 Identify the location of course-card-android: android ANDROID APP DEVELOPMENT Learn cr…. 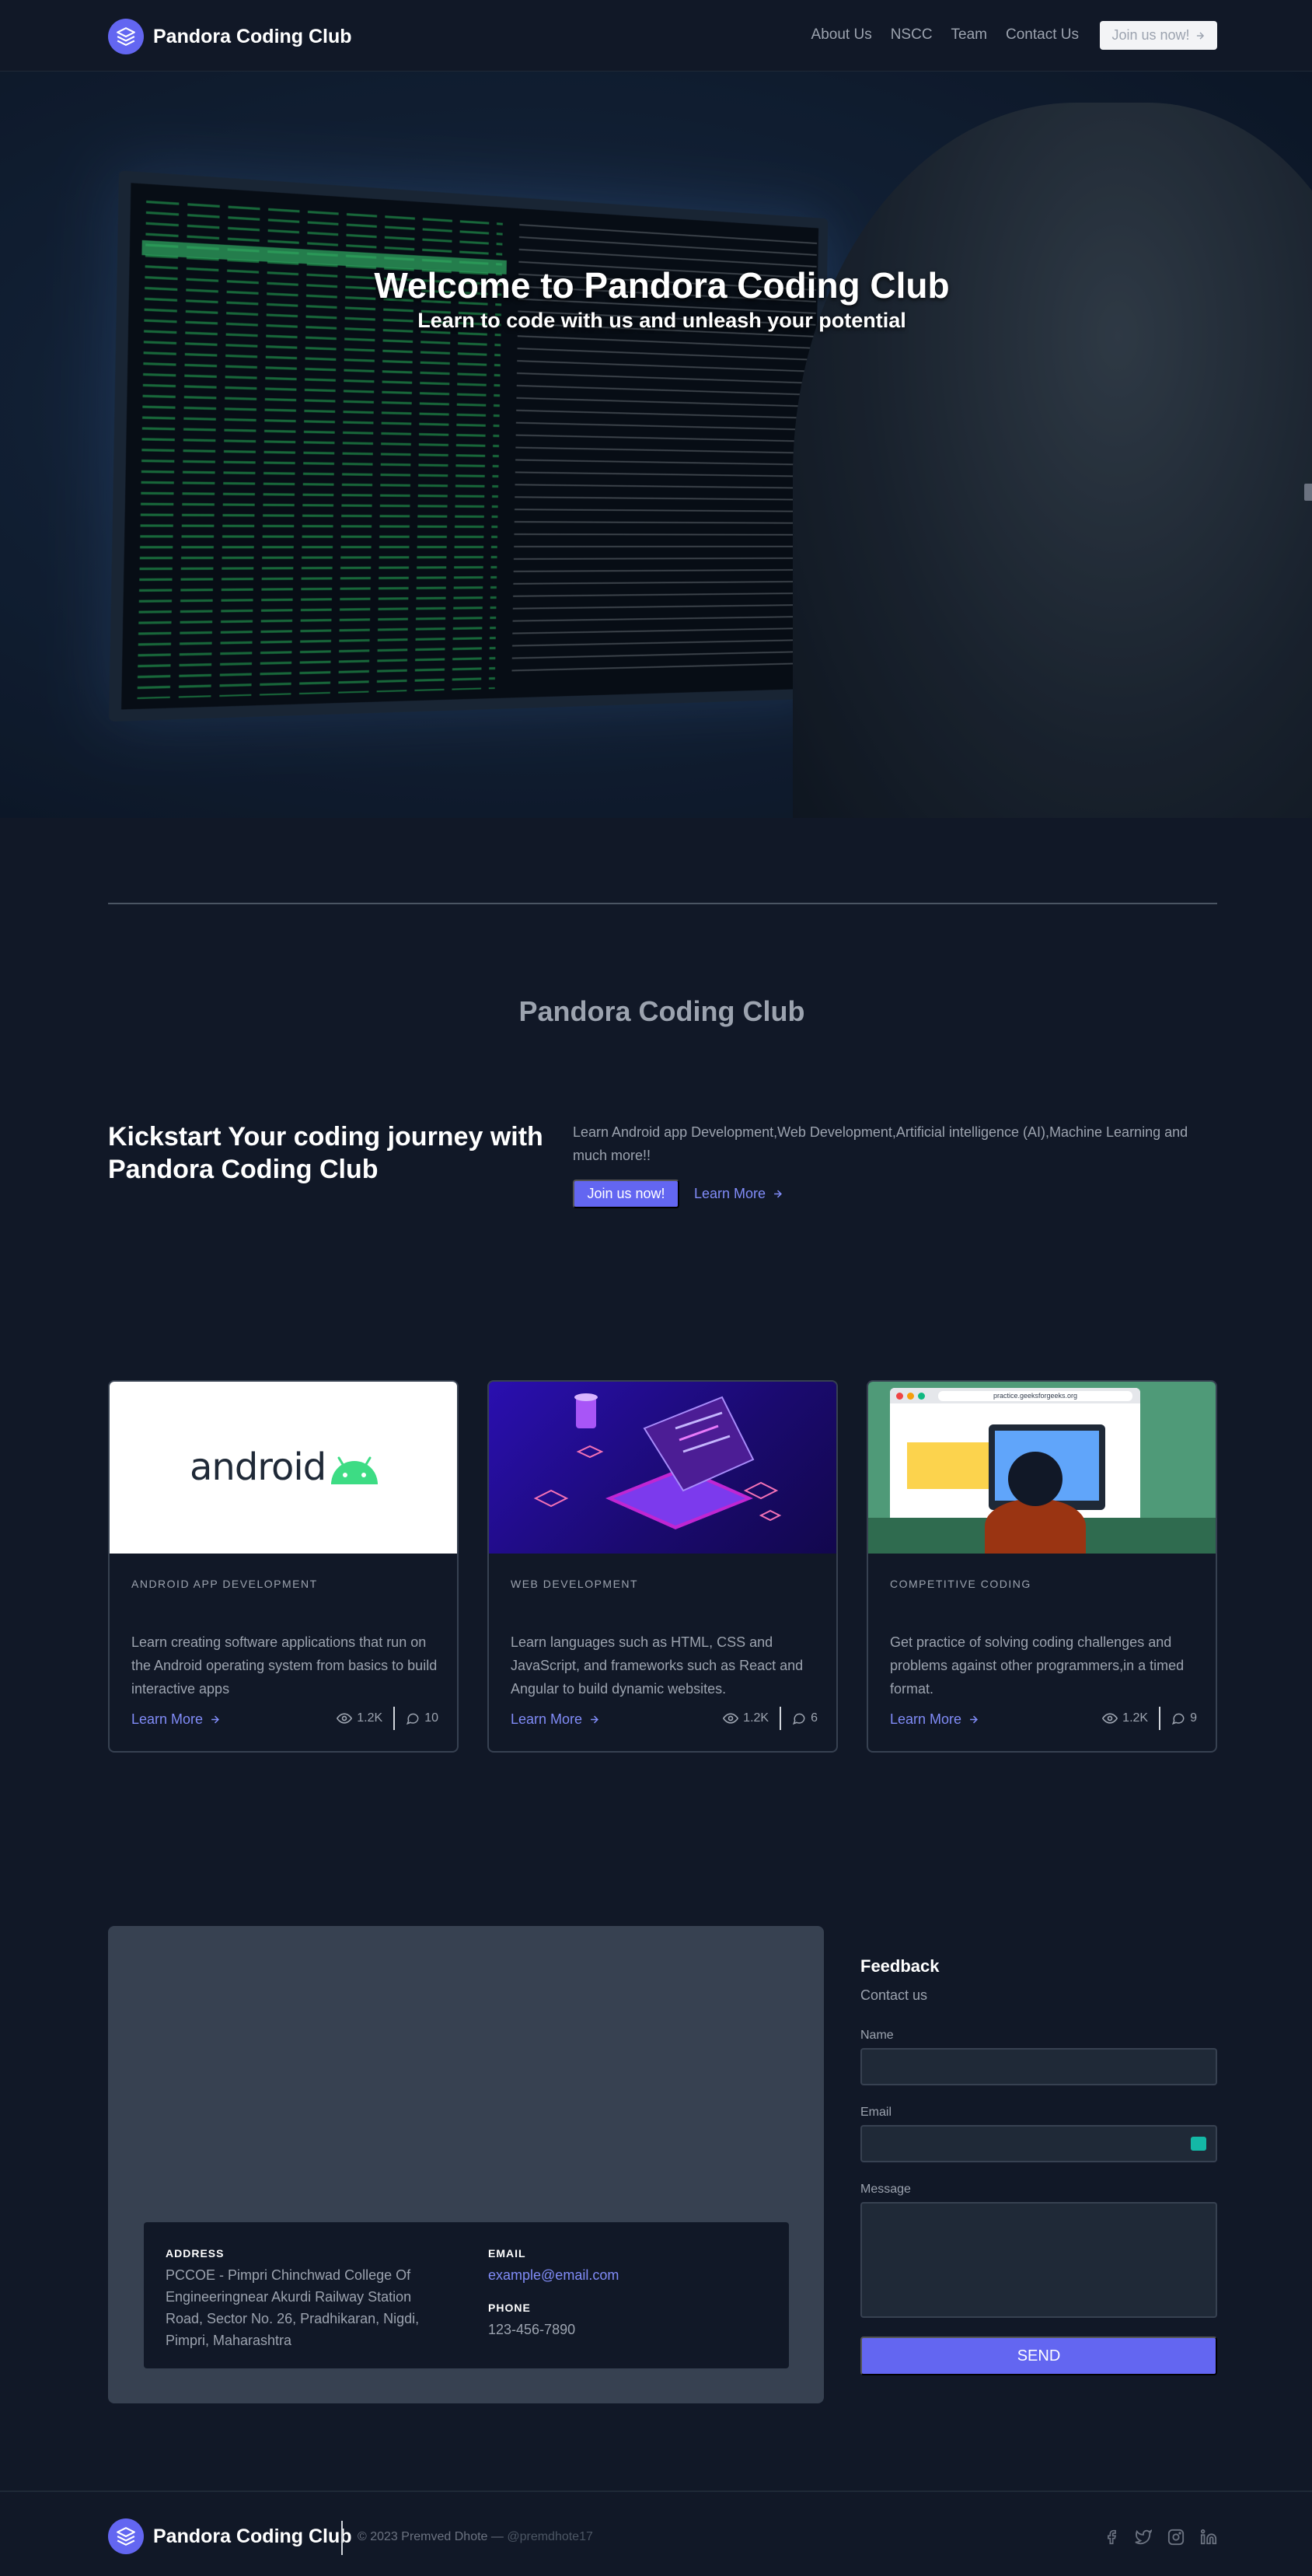
(283, 1566).